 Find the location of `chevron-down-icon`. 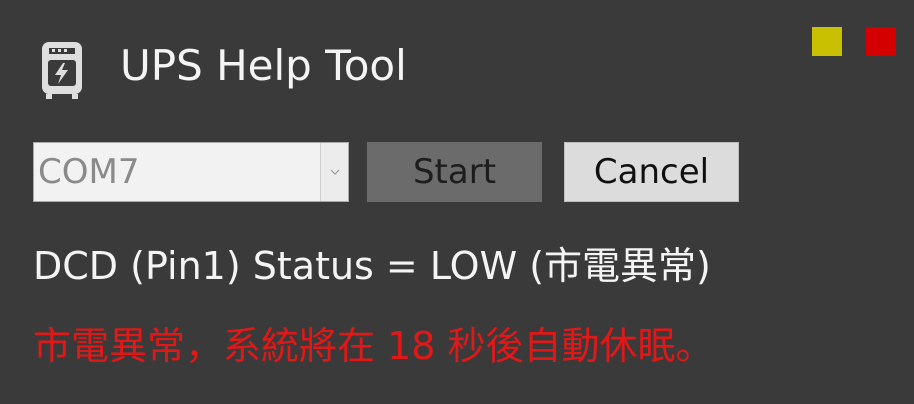

chevron-down-icon is located at coordinates (334, 172).